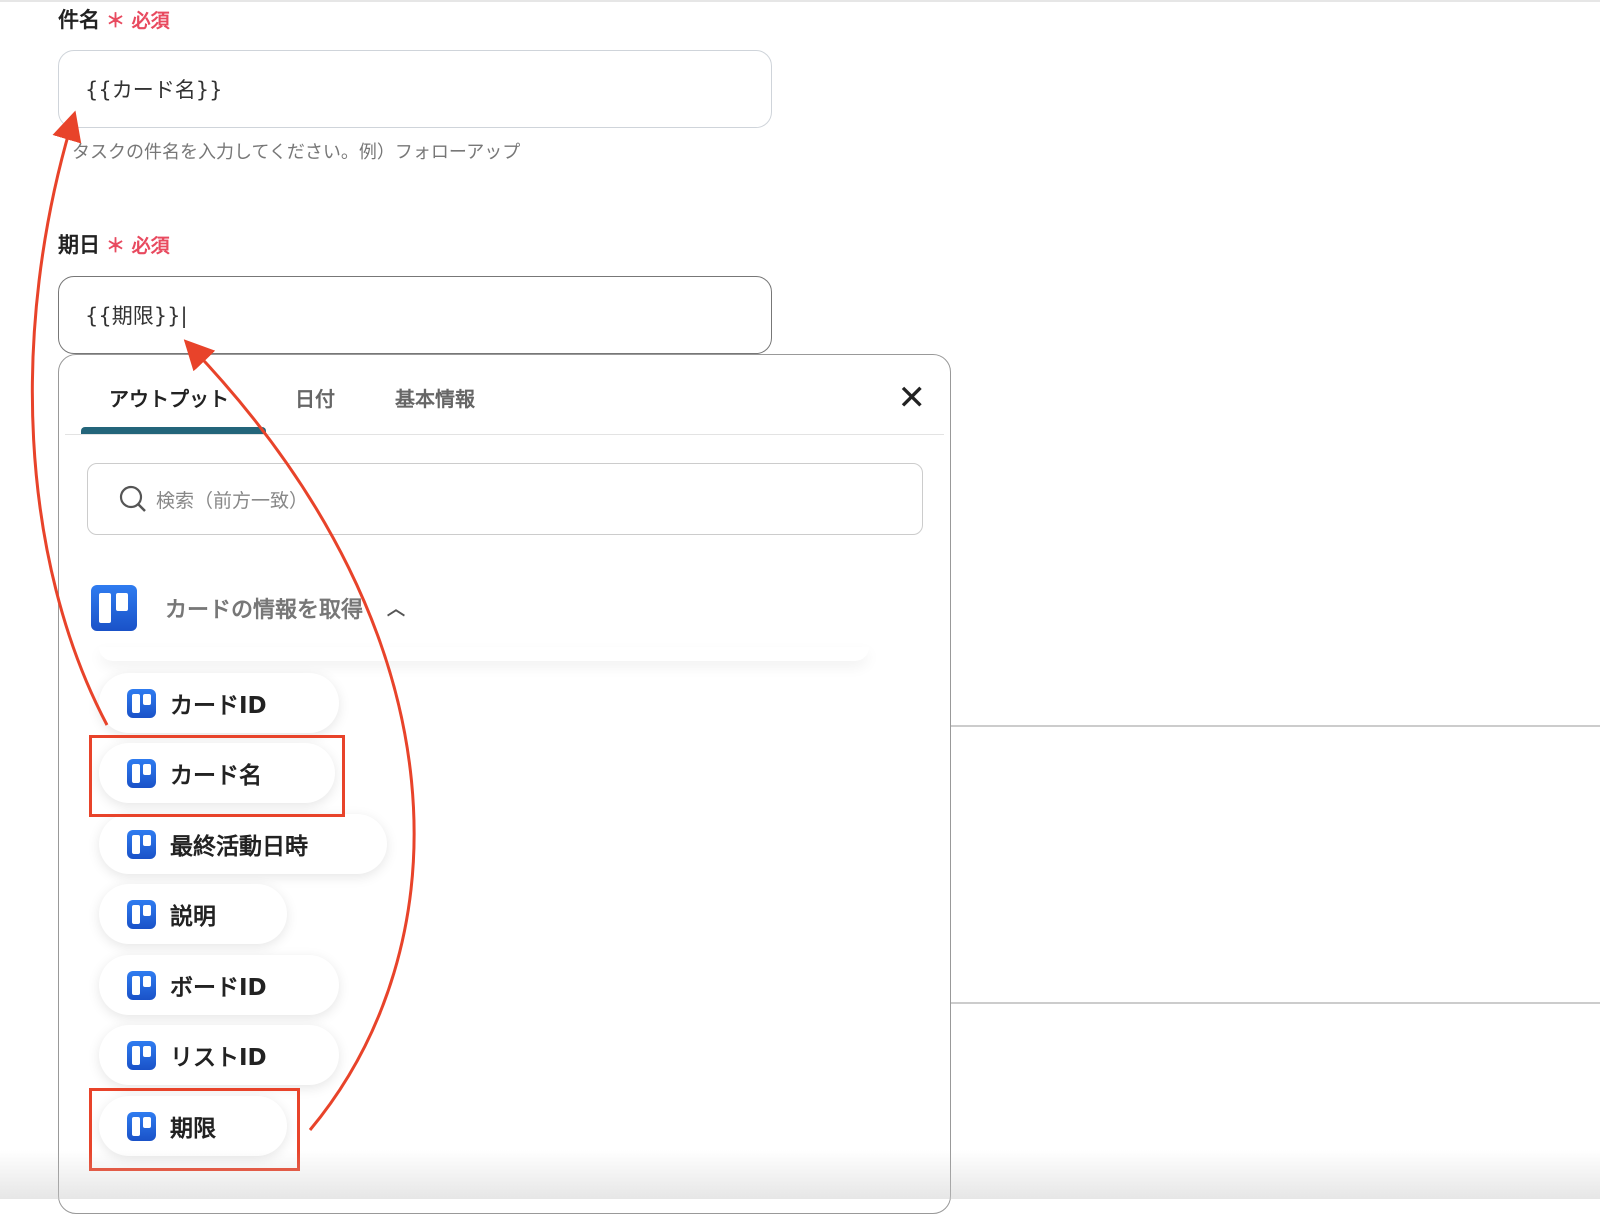 The height and width of the screenshot is (1214, 1600). Describe the element at coordinates (218, 988) in the screenshot. I see `item-label: ボードID` at that location.